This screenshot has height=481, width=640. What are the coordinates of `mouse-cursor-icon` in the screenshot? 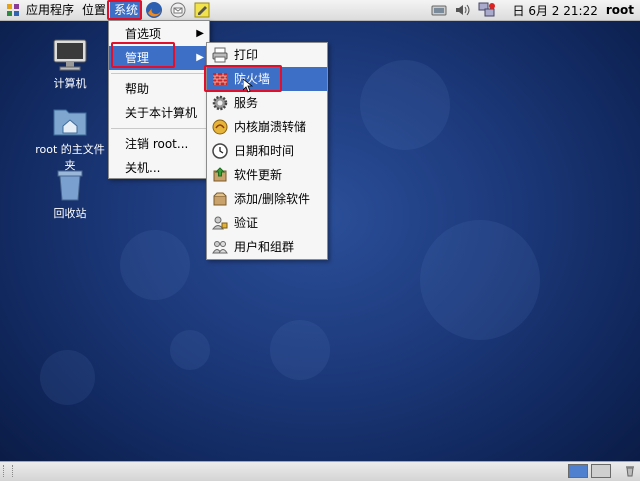 It's located at (248, 85).